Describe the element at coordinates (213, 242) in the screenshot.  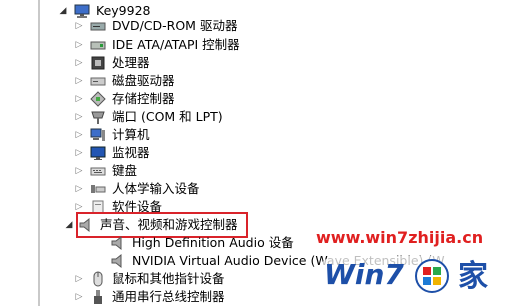
I see `tree-item-label: High Definition Audio 设备` at that location.